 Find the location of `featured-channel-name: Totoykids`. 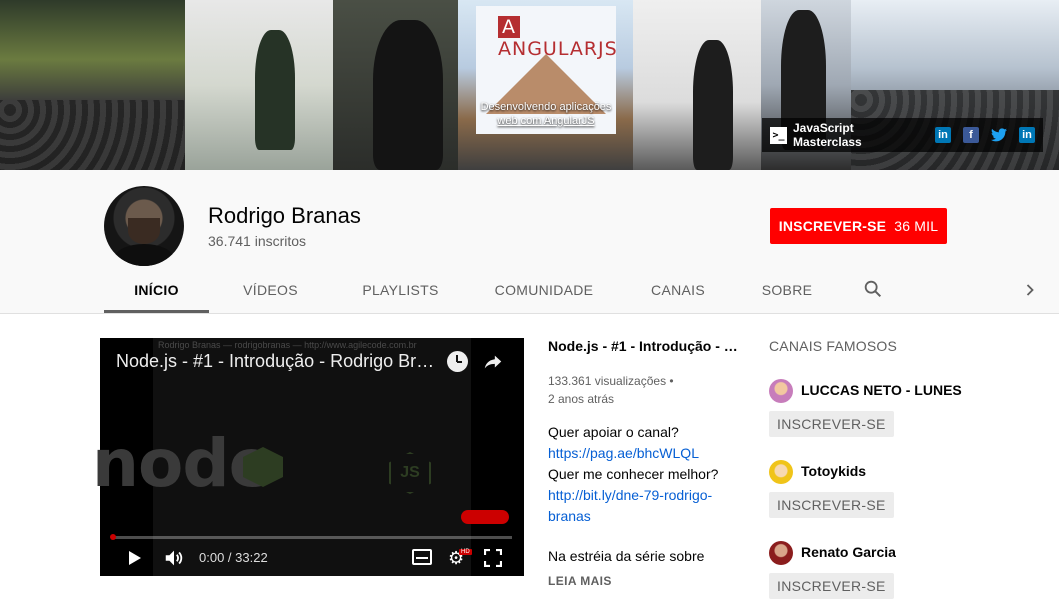

featured-channel-name: Totoykids is located at coordinates (833, 471).